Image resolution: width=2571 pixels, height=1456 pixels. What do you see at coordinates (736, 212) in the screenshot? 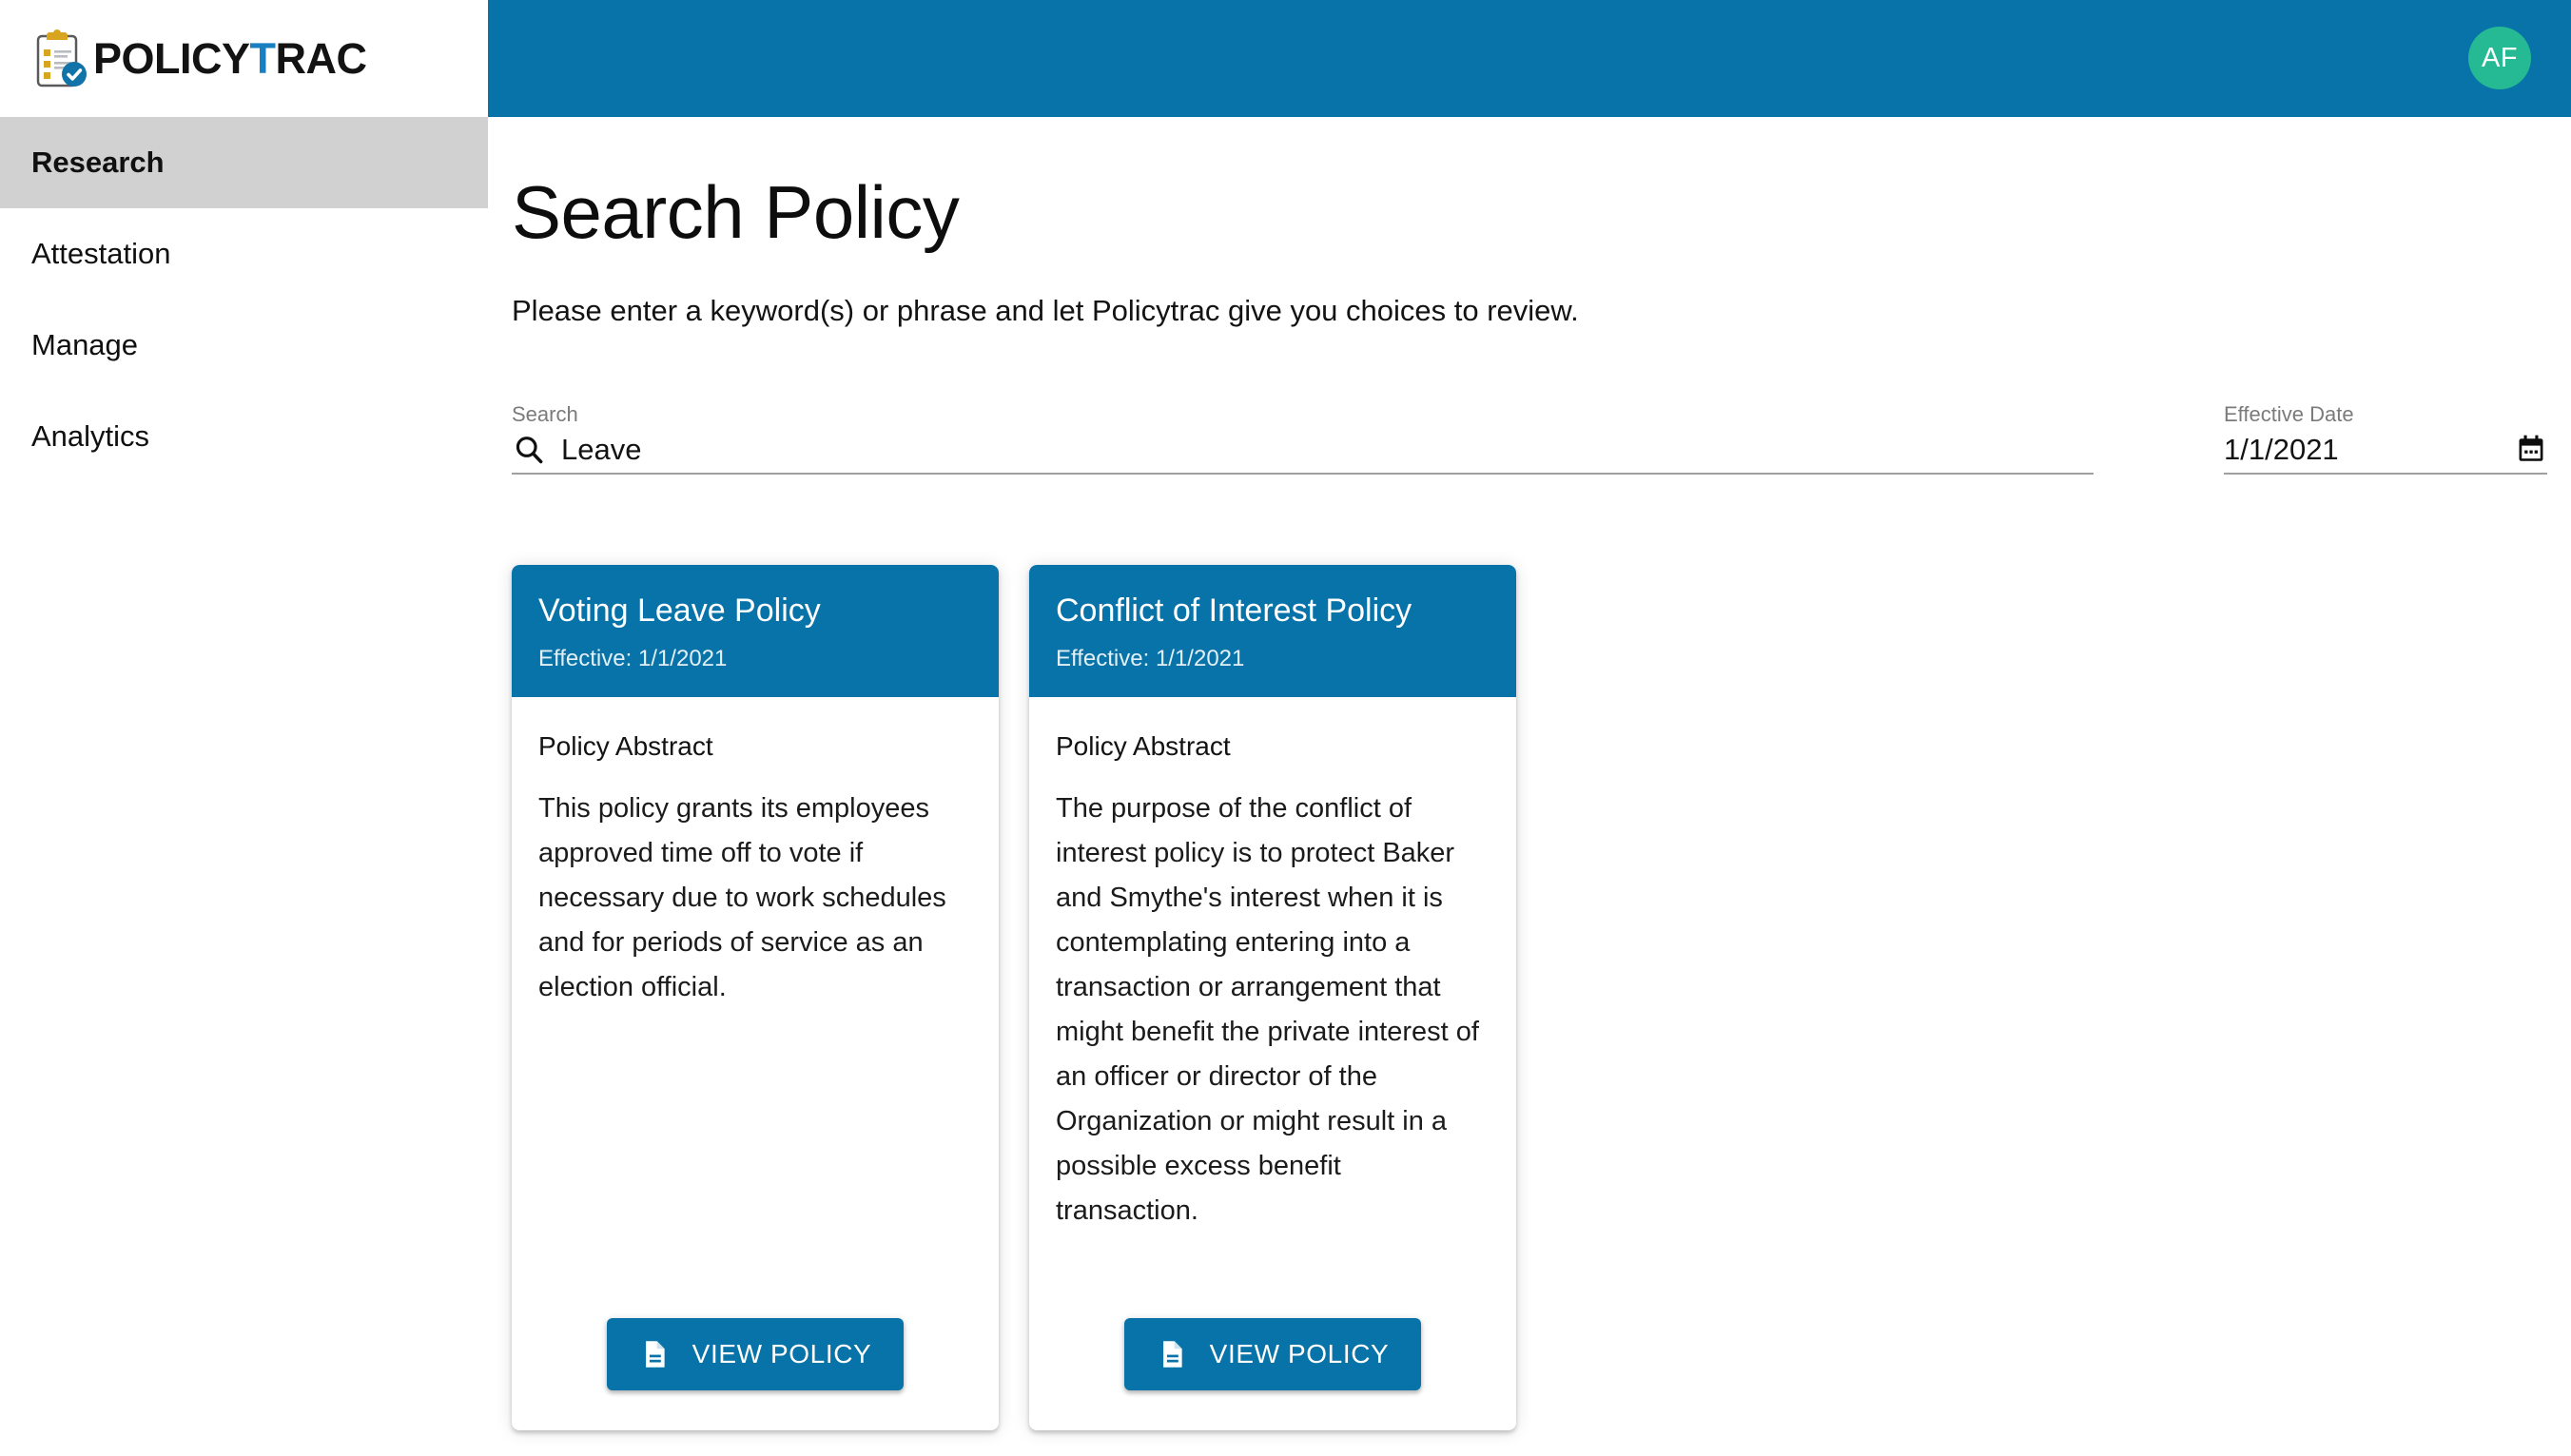
I see `page-title: Search Policy` at bounding box center [736, 212].